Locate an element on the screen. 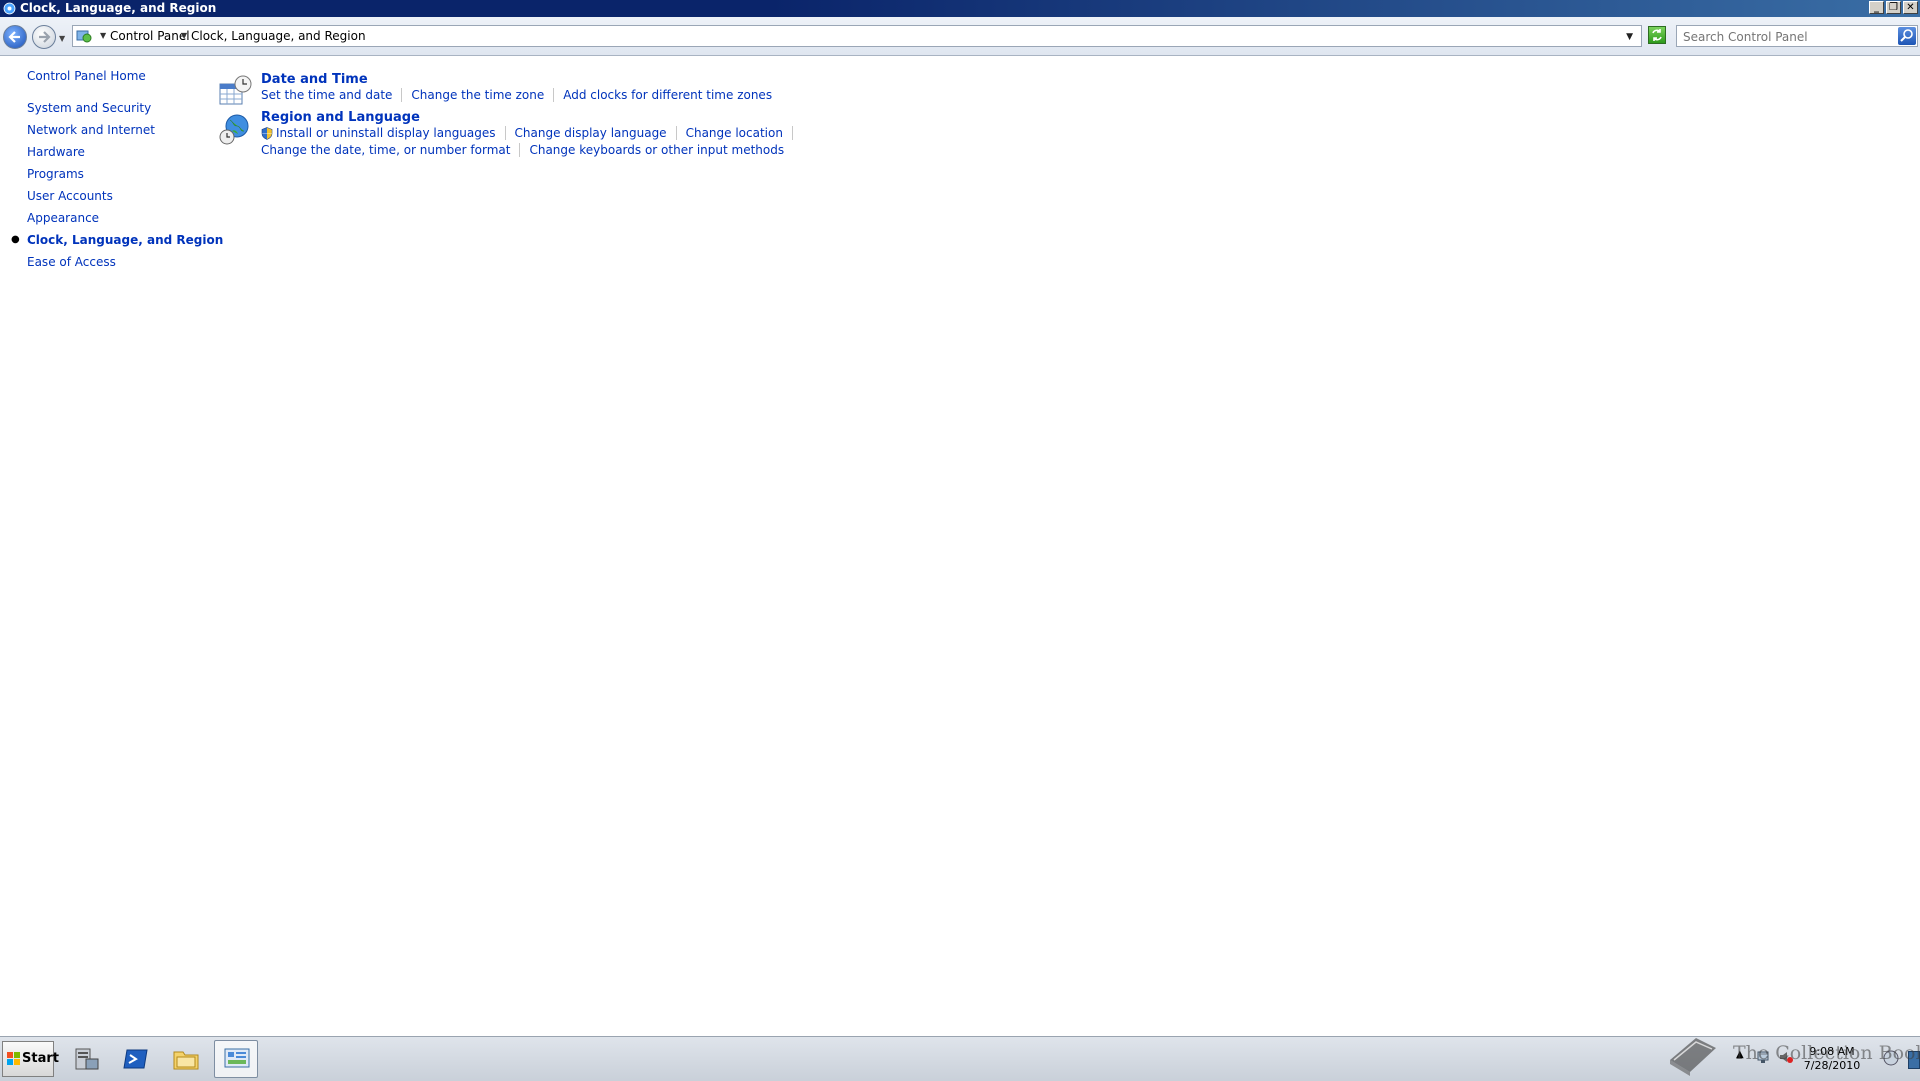 Image resolution: width=1920 pixels, height=1081 pixels. search-button is located at coordinates (1907, 36).